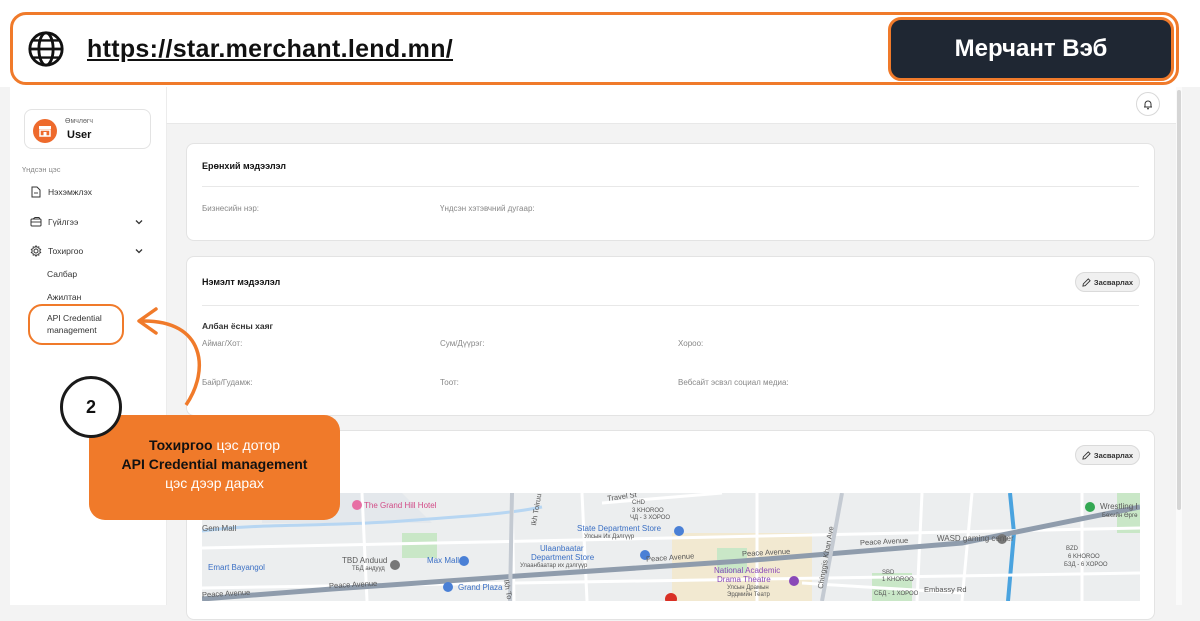 The width and height of the screenshot is (1200, 621). I want to click on map-label-6-khoroo-mn: БЗД - 6 ХОРОО, so click(1086, 565).